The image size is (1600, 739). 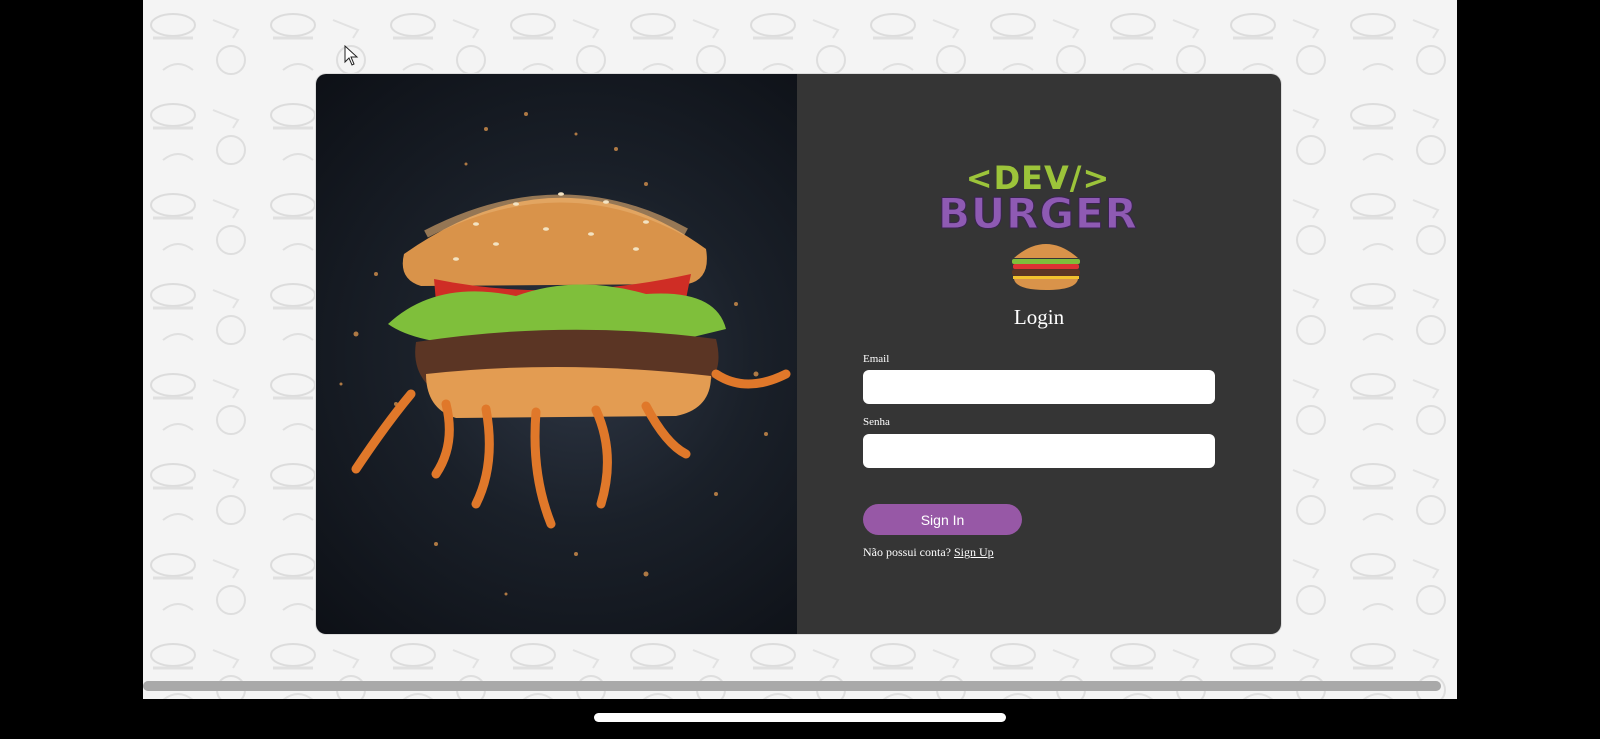 I want to click on email-field, so click(x=1039, y=387).